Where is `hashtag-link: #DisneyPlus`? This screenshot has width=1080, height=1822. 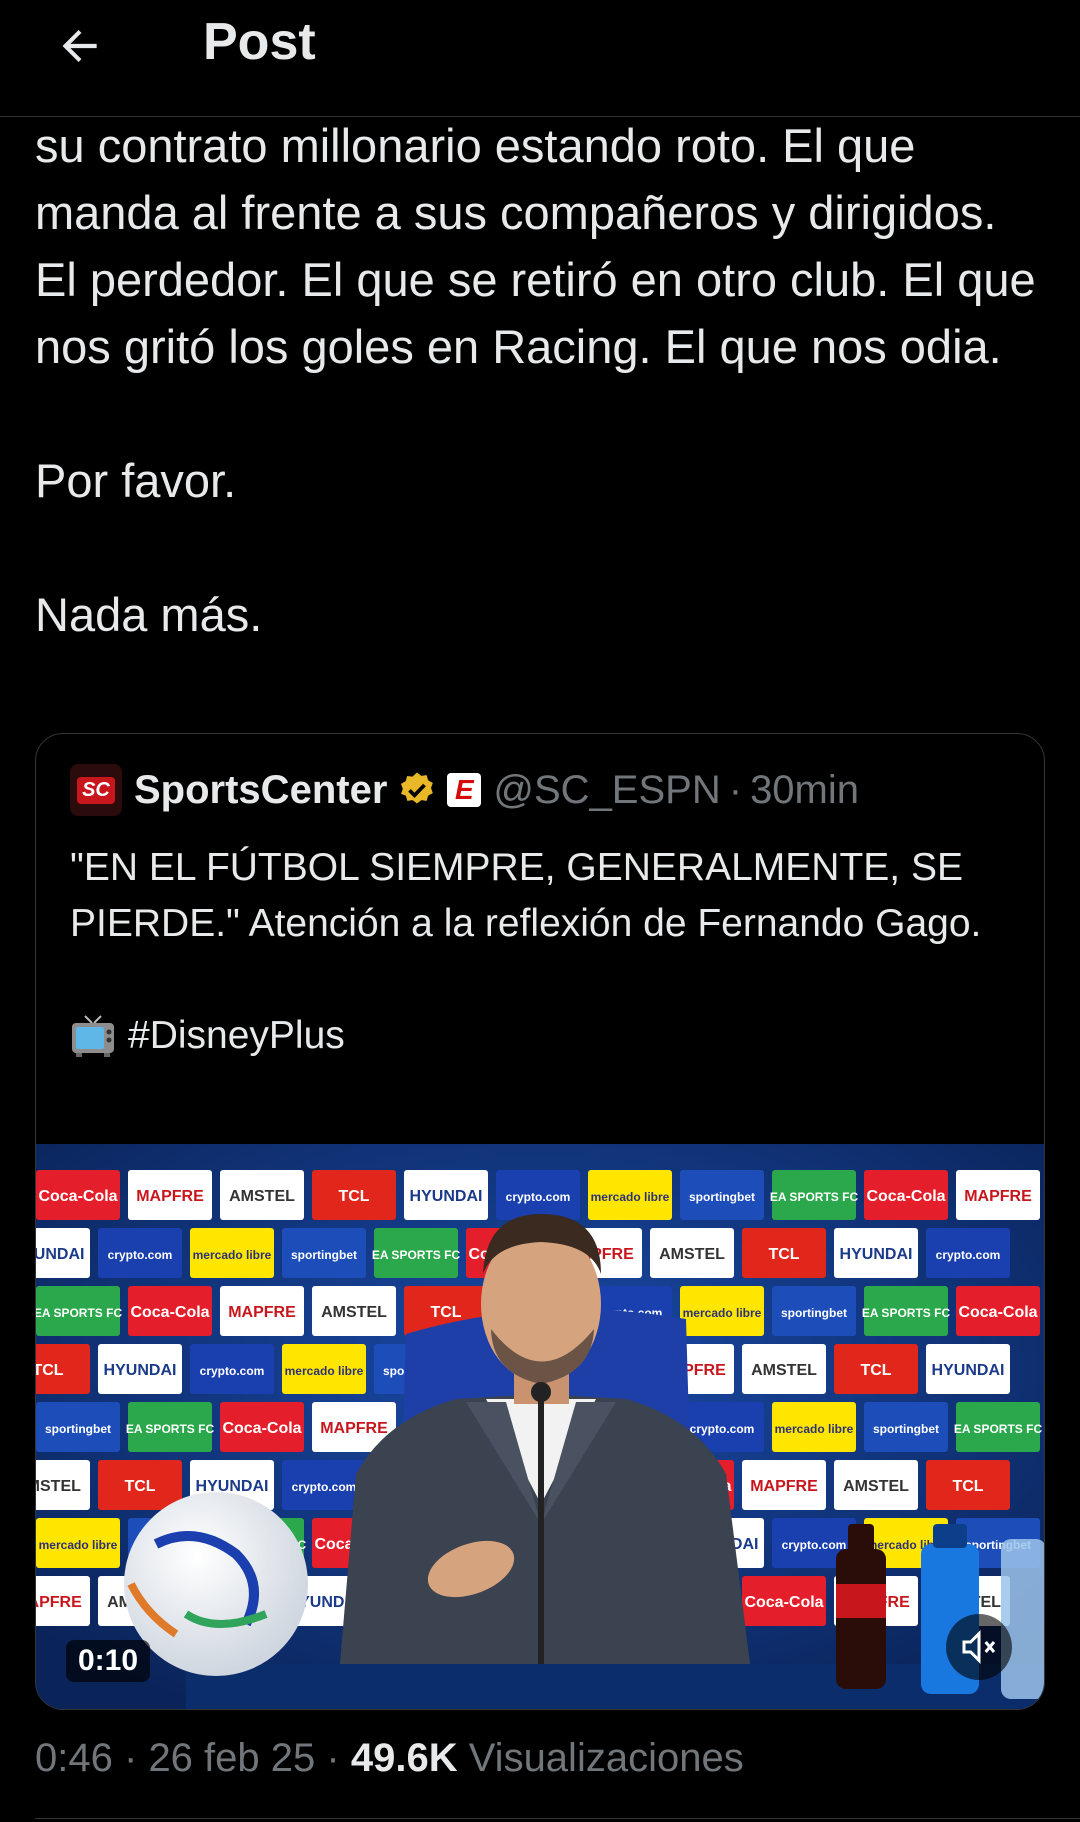 hashtag-link: #DisneyPlus is located at coordinates (236, 1036).